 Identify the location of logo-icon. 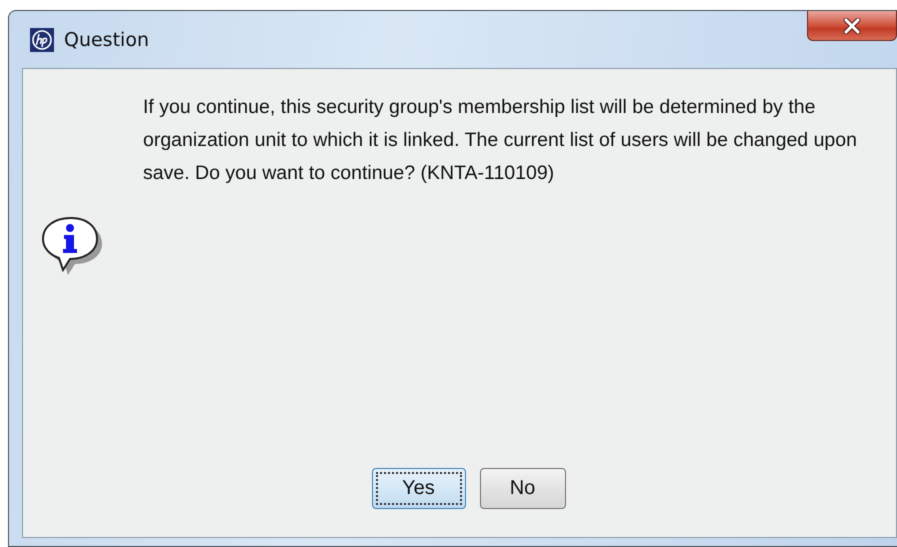
(42, 40).